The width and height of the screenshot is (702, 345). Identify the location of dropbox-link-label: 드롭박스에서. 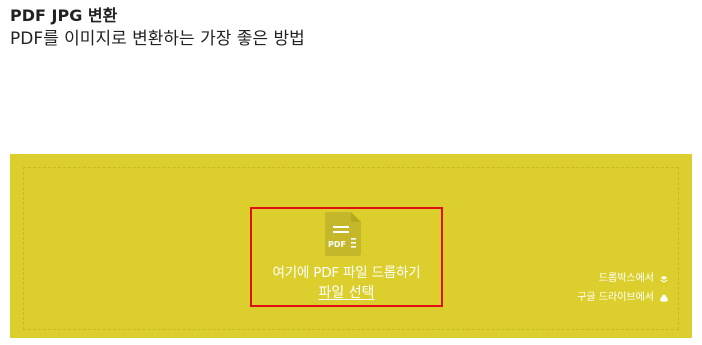
(626, 278).